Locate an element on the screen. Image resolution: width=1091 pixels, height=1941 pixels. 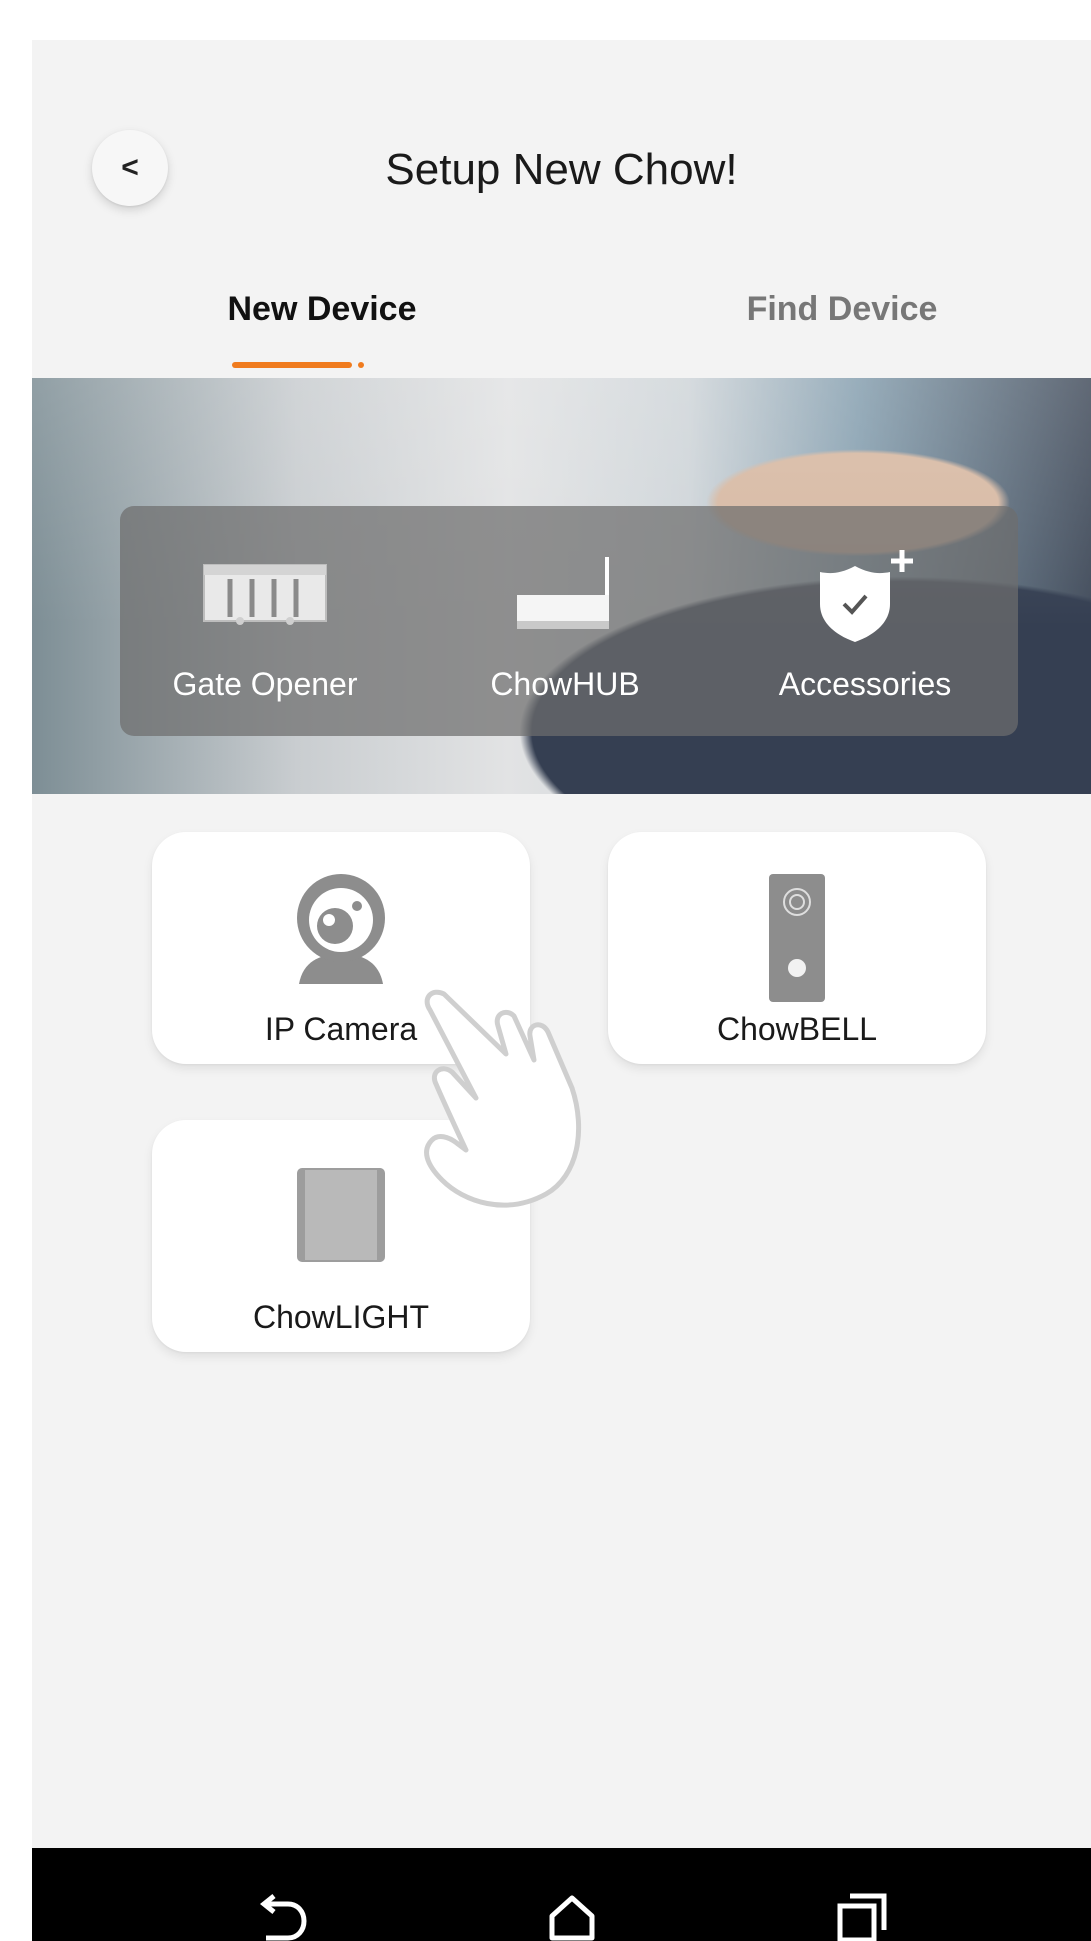
page-title: Setup New Chow! is located at coordinates (561, 169).